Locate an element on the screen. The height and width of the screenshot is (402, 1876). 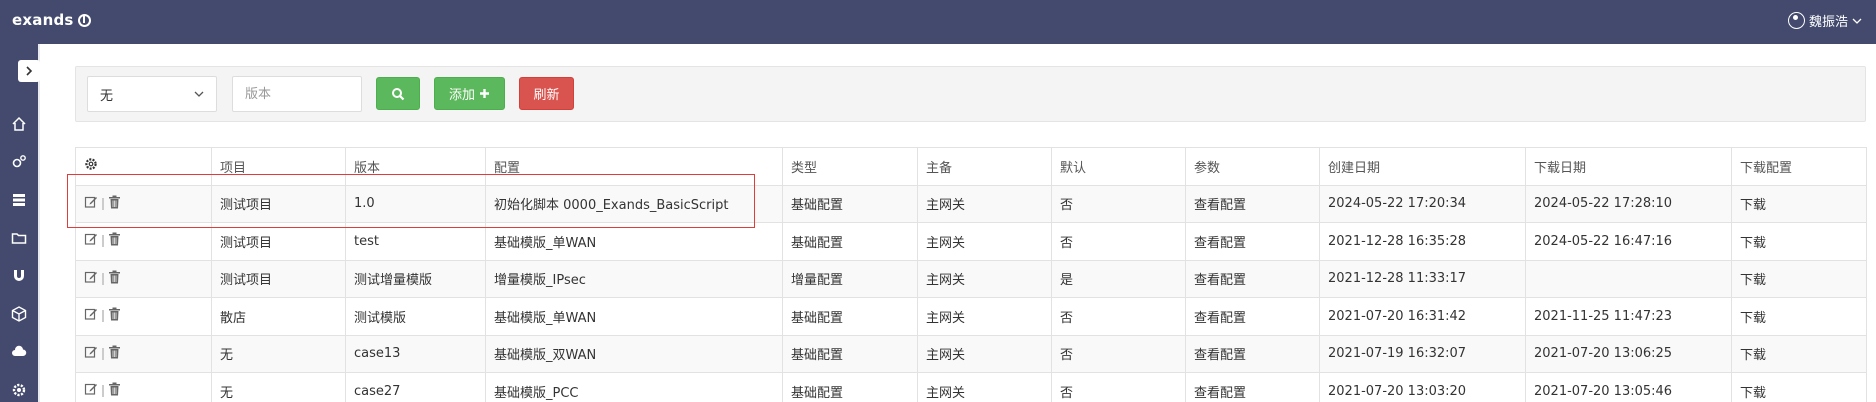
sidebar is located at coordinates (20, 223).